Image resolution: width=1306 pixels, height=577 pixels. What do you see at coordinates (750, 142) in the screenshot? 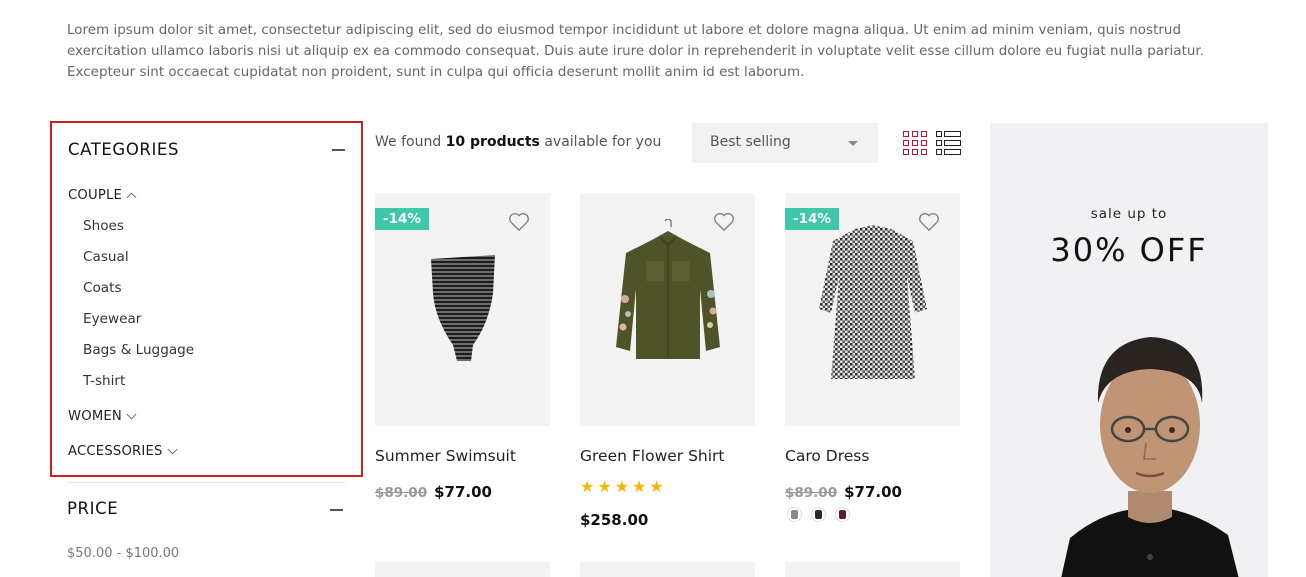
I see `sort-select-value: Best selling` at bounding box center [750, 142].